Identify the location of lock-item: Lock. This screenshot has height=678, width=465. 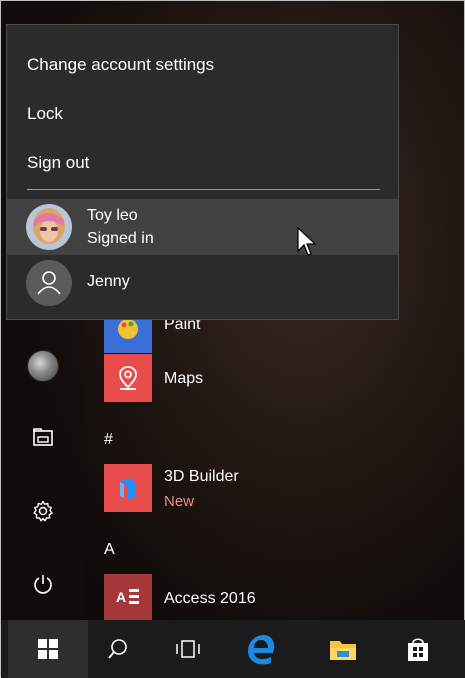
(45, 114).